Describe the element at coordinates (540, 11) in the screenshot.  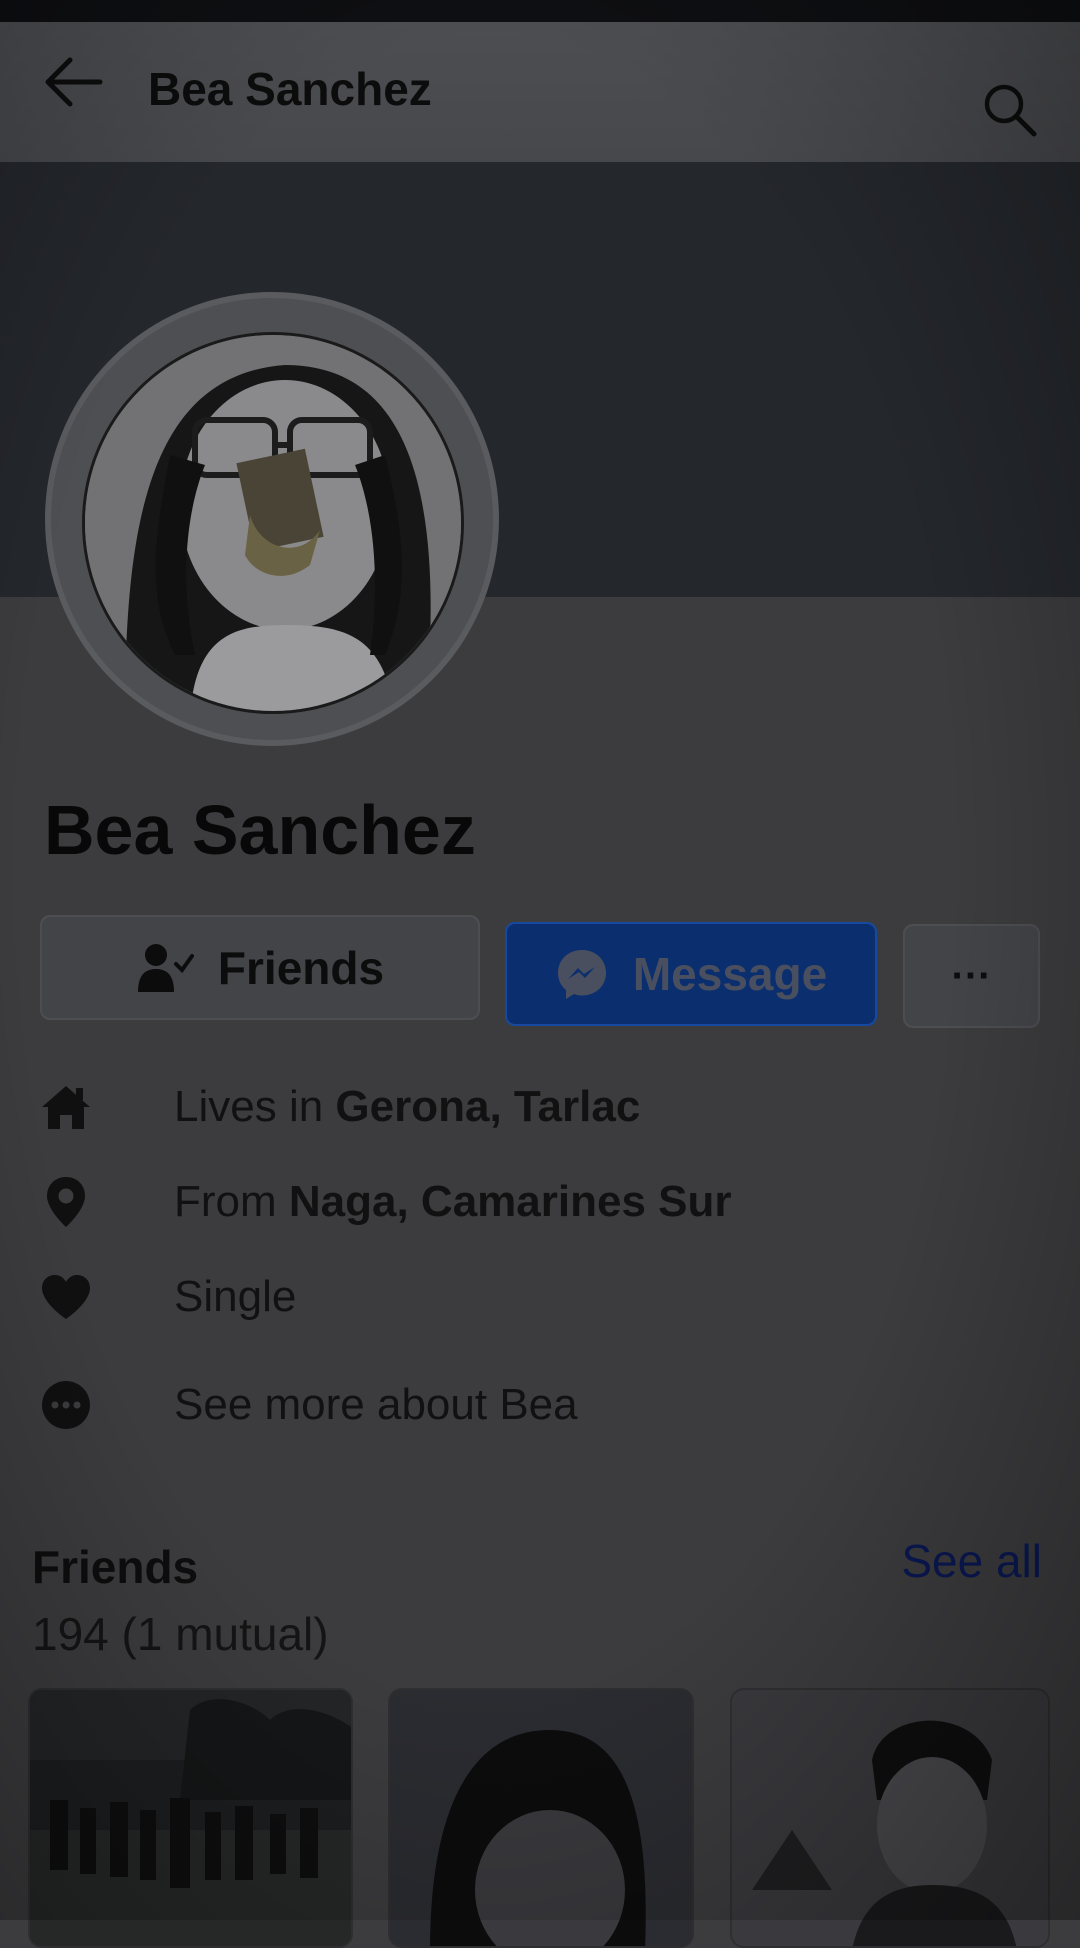
I see `status-bar` at that location.